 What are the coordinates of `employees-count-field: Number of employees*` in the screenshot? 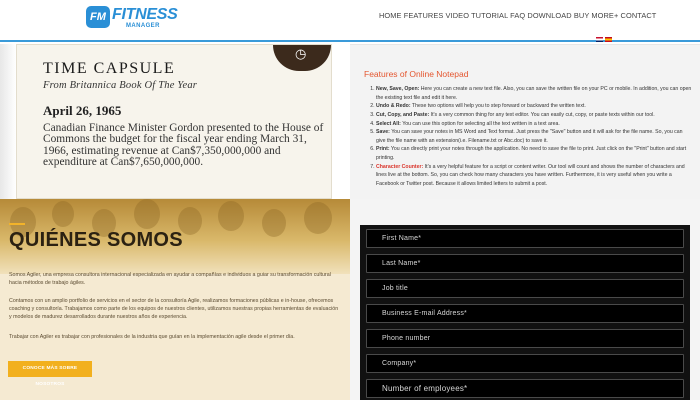 It's located at (525, 388).